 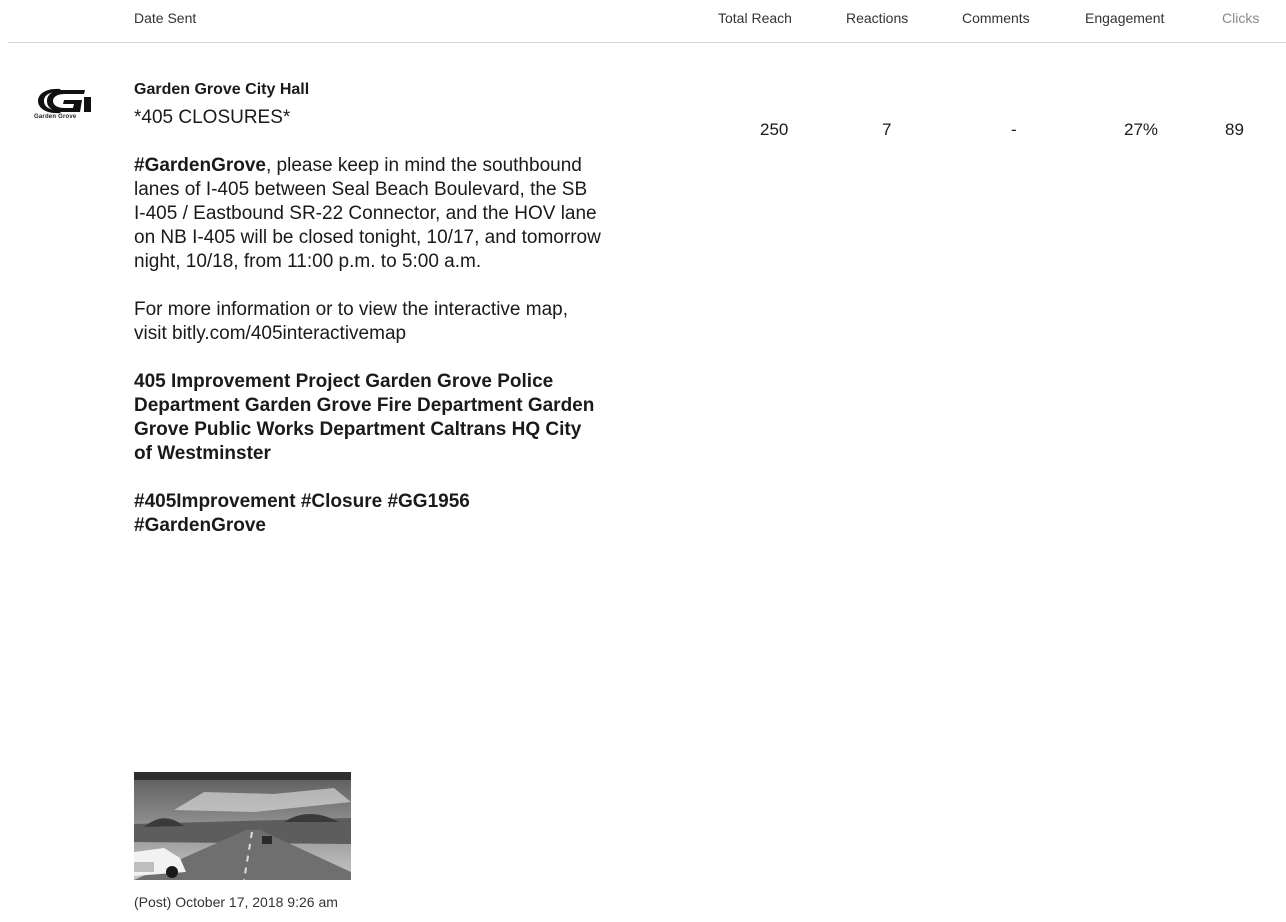 I want to click on post-title: *405 CLOSURES*, so click(x=212, y=117).